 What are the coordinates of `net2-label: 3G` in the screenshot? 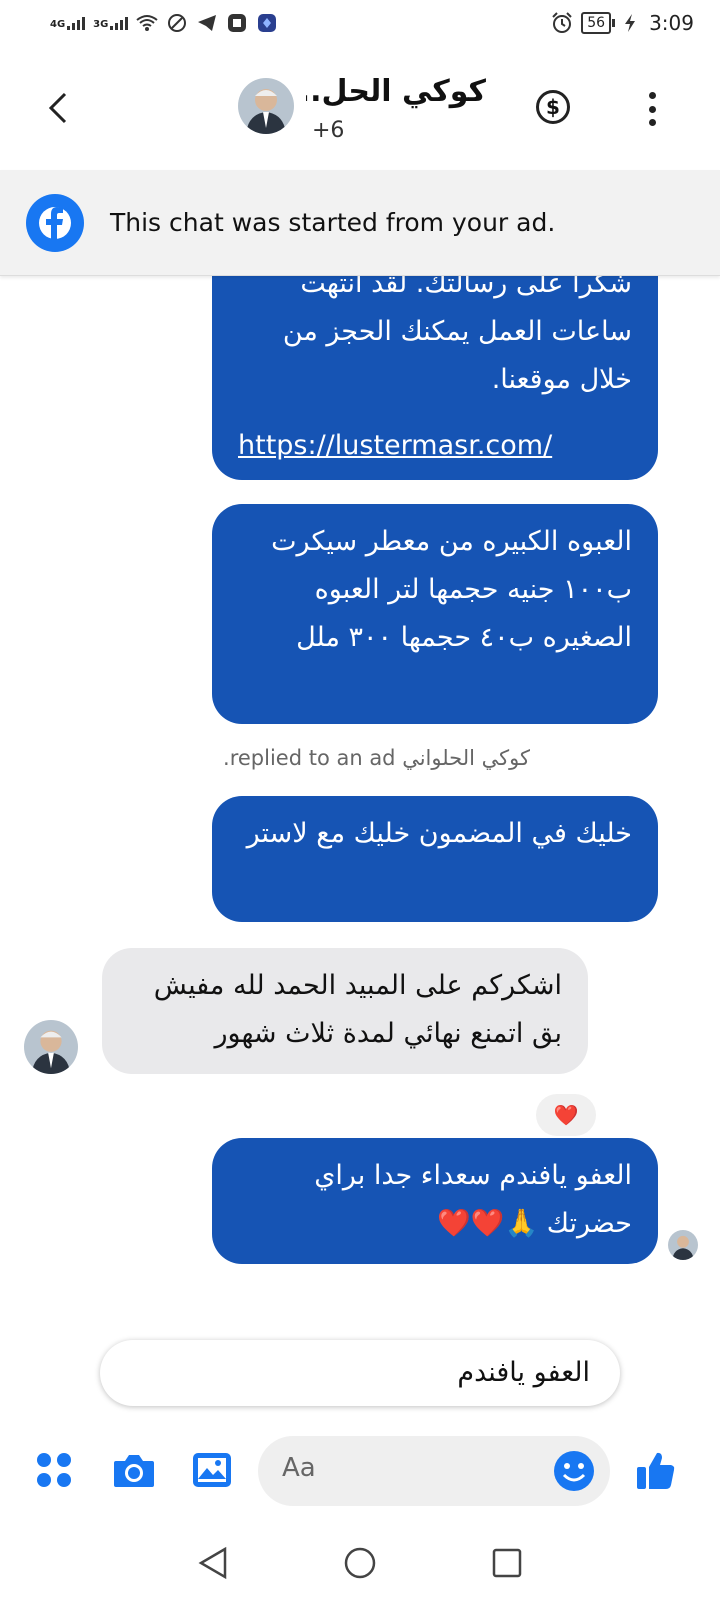 It's located at (101, 24).